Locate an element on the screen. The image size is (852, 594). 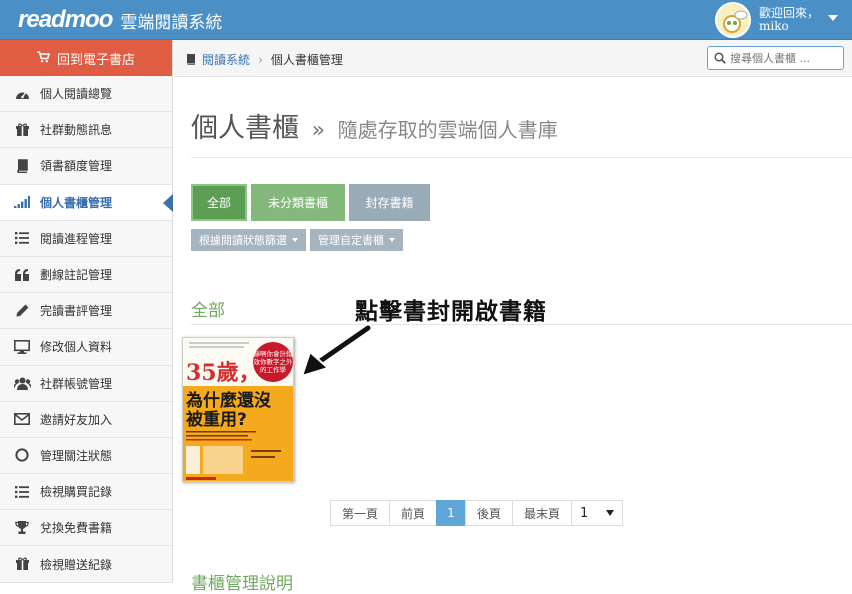
sidebar-item-label: 個人閱讀總覽 is located at coordinates (76, 94).